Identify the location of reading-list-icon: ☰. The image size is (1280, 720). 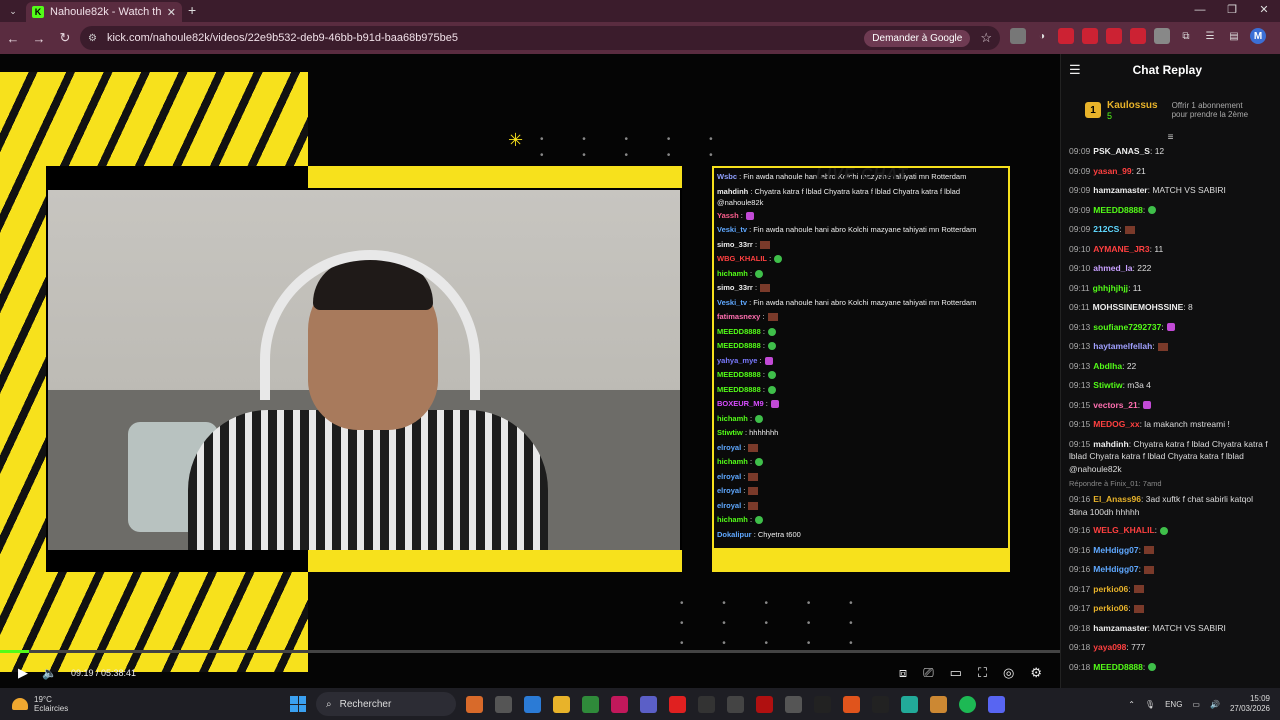
(1210, 36).